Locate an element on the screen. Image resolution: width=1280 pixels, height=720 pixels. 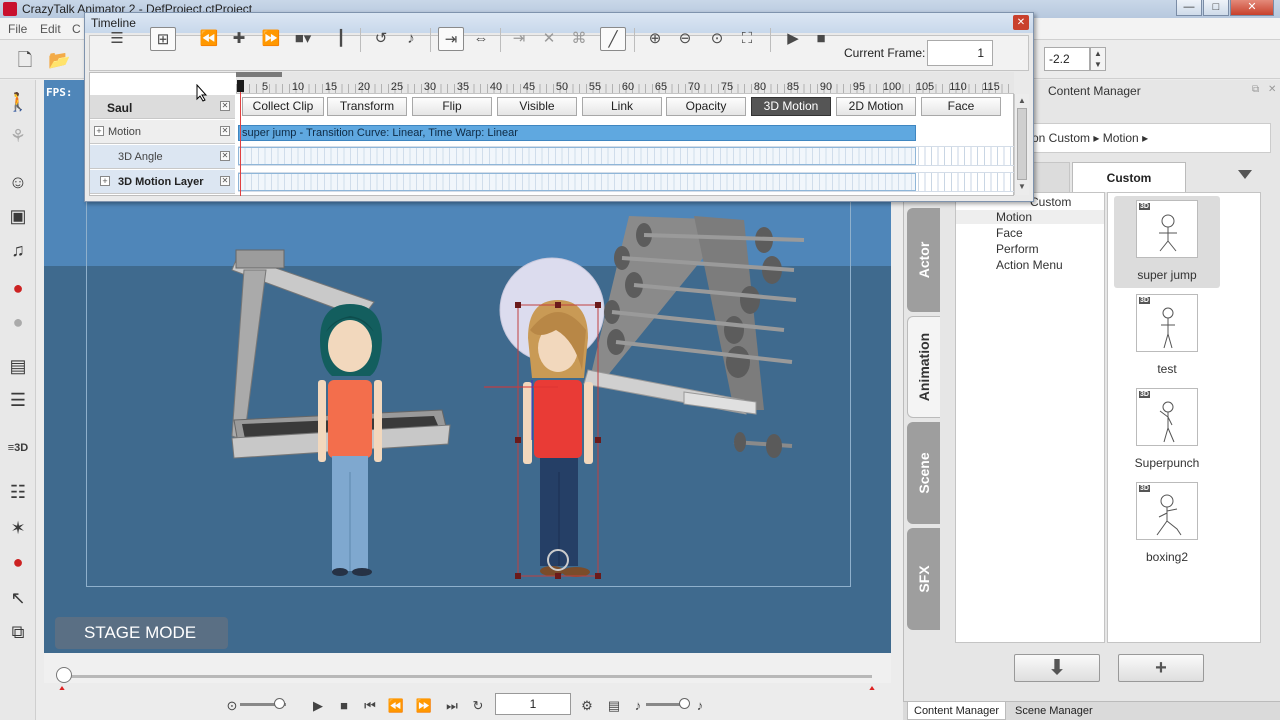
previous-key-icon: ⏪ is located at coordinates (209, 39).